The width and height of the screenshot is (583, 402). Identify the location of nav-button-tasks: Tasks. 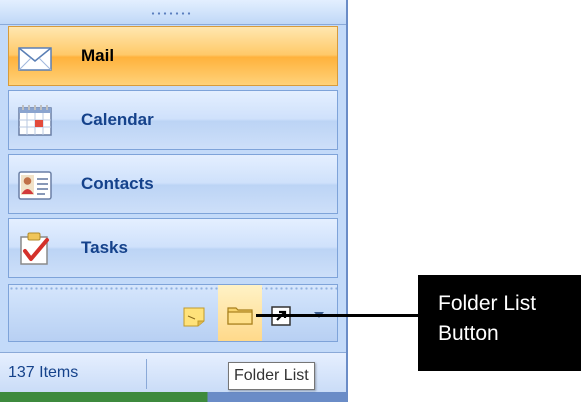
(173, 248).